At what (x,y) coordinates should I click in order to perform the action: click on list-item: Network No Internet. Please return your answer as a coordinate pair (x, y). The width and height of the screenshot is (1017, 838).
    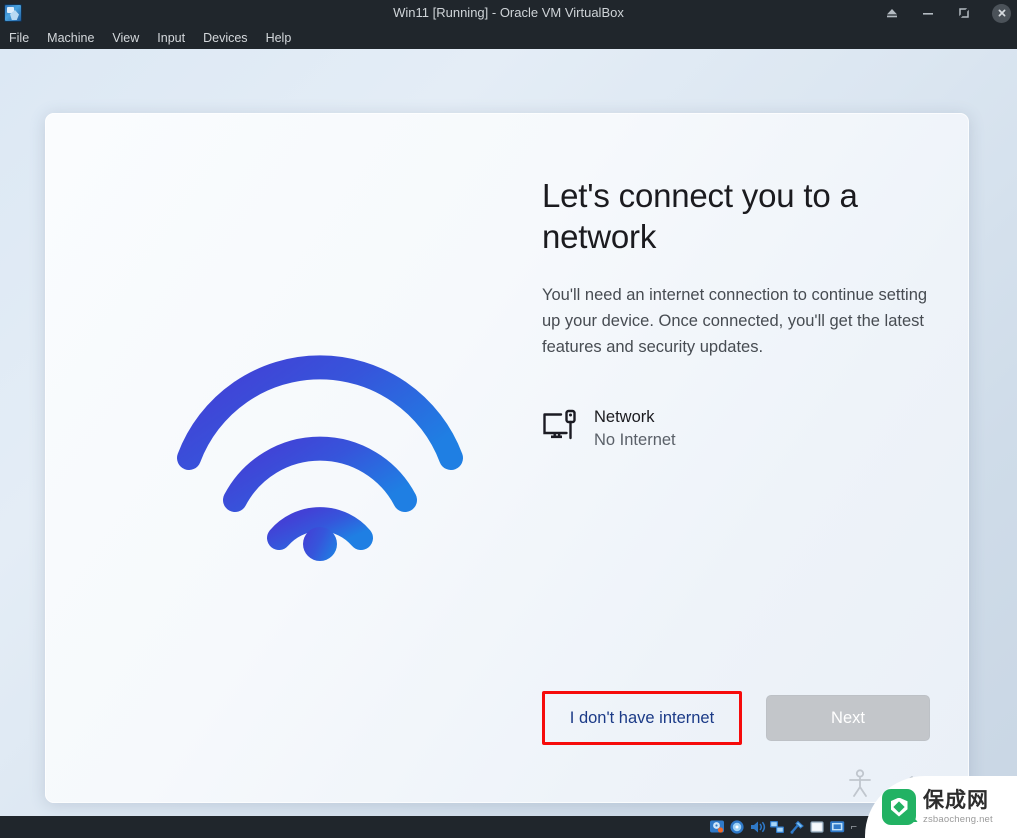
    Looking at the image, I should click on (712, 429).